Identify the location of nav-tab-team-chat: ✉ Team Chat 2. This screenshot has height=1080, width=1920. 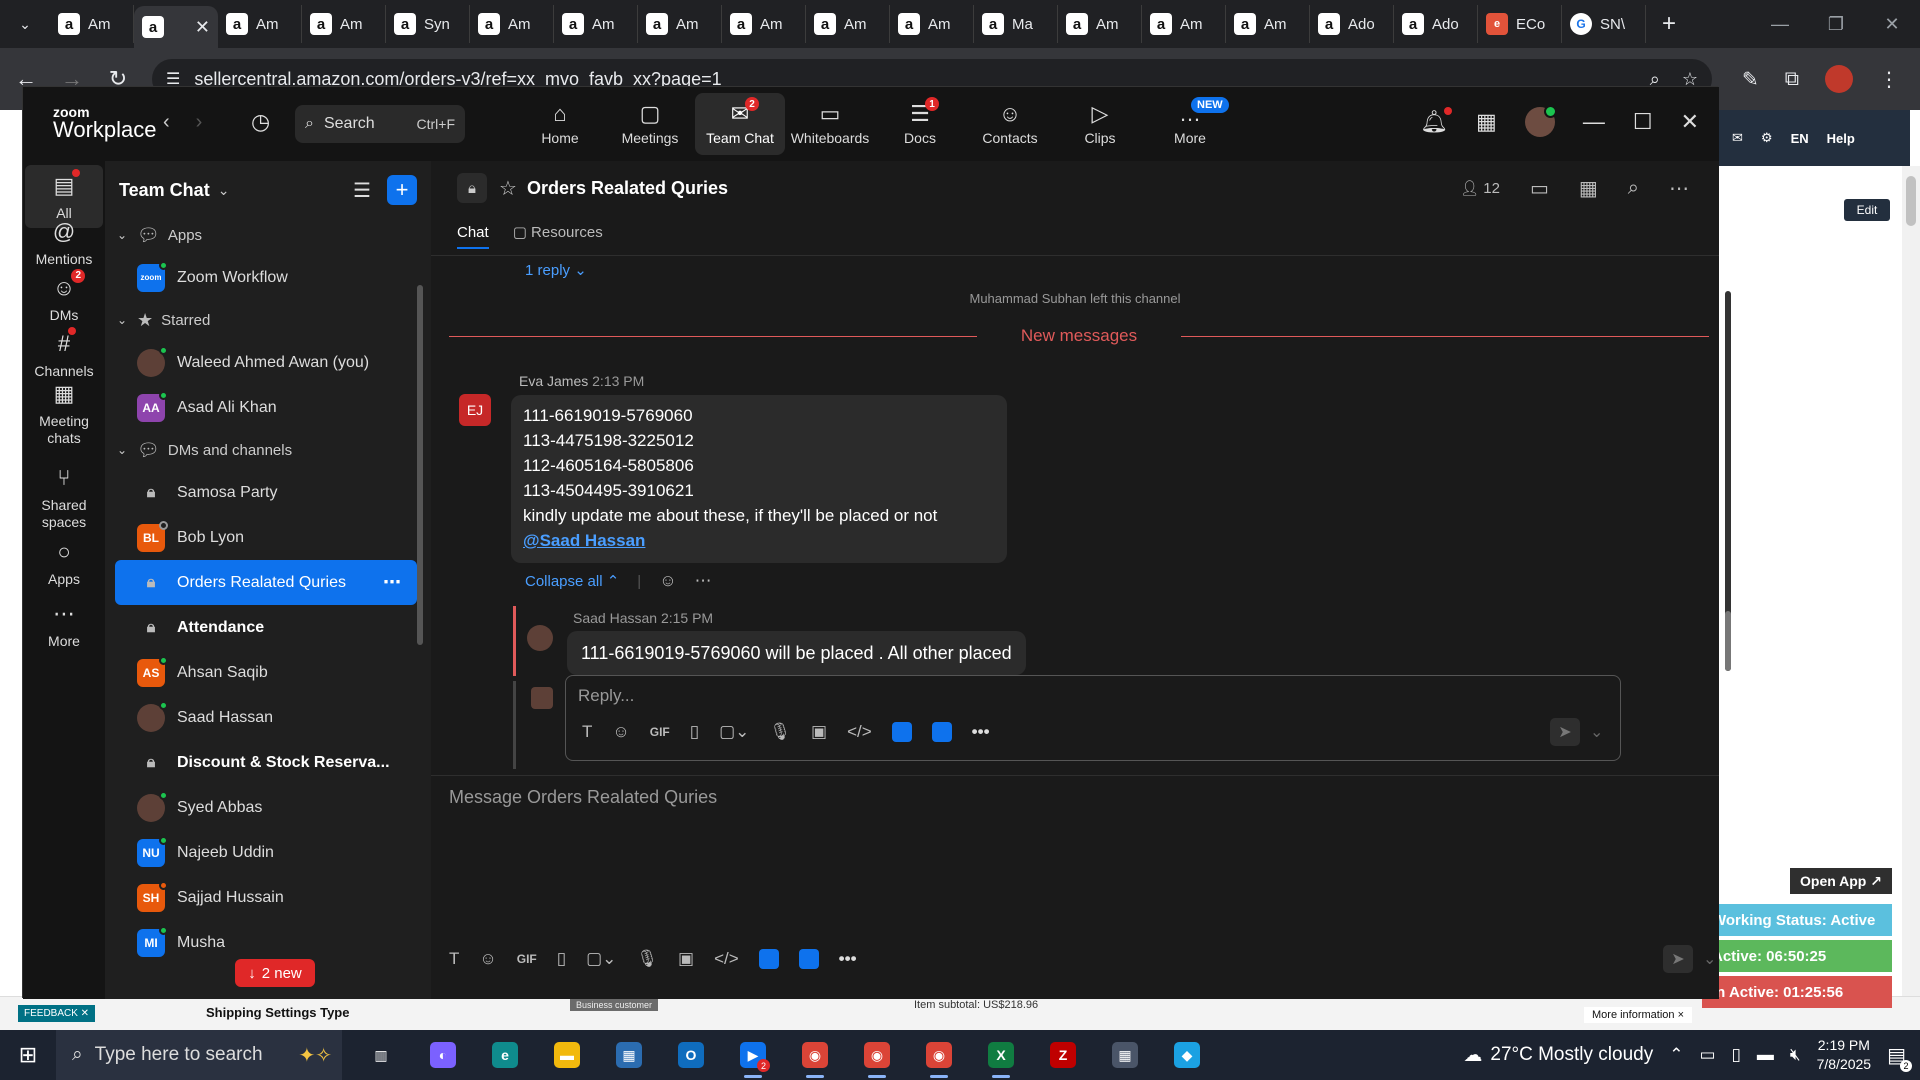
(740, 124).